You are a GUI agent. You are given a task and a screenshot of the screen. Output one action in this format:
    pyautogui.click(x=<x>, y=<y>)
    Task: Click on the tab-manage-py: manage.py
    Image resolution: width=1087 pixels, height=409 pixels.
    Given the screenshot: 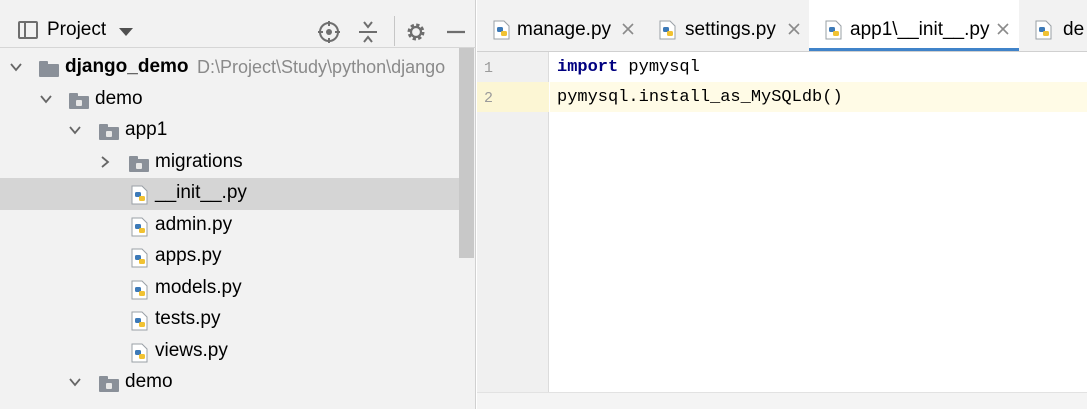 What is the action you would take?
    pyautogui.click(x=559, y=25)
    